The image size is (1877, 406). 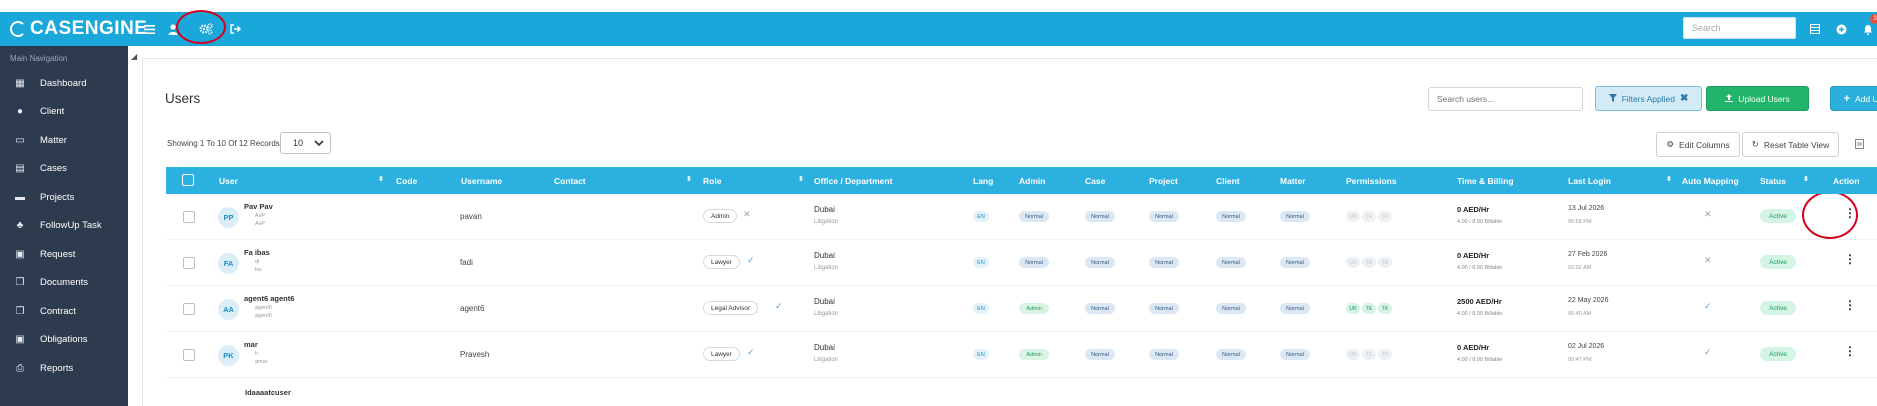 What do you see at coordinates (251, 344) in the screenshot?
I see `user-name: mar` at bounding box center [251, 344].